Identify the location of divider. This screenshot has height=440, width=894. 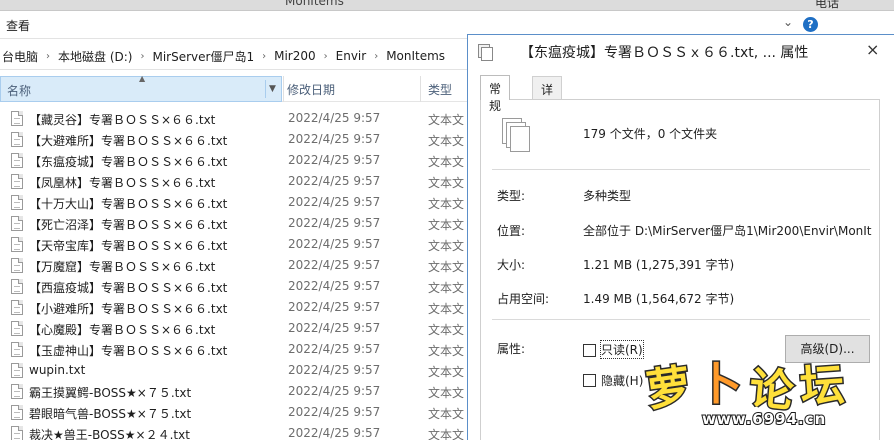
(681, 169).